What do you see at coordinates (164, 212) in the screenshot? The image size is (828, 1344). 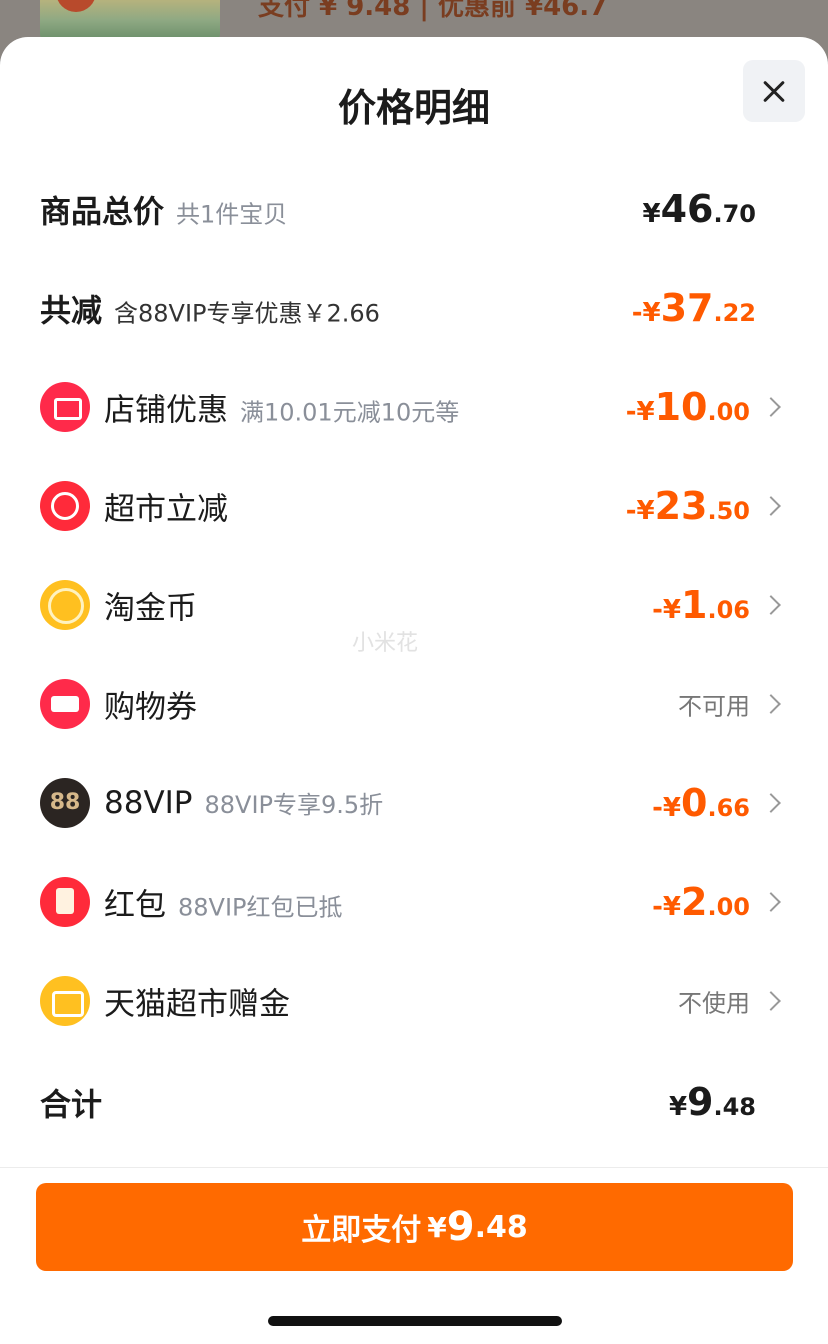 I see `goods-total-label: 商品总价 共1件宝贝` at bounding box center [164, 212].